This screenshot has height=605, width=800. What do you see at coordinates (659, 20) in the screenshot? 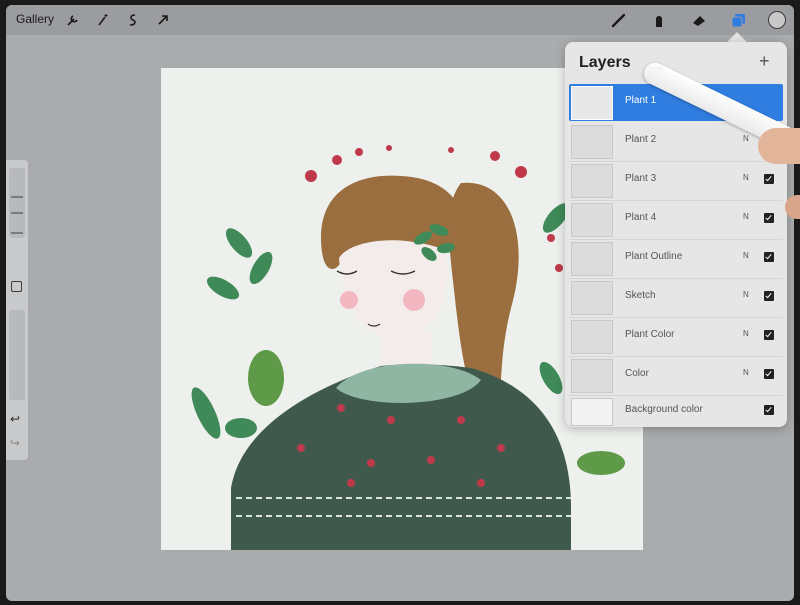
I see `smudge-icon` at bounding box center [659, 20].